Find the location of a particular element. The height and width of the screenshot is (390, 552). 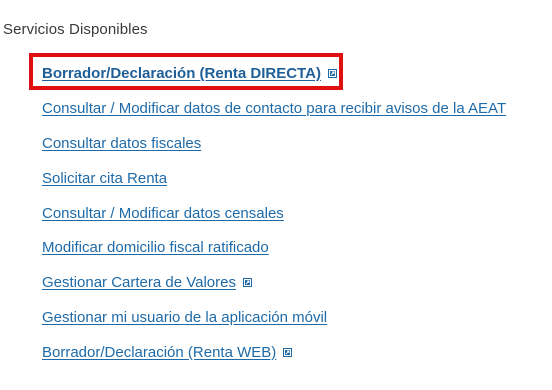

service-link-domicilio-fiscal: Modificar domicilio fiscal ratificado is located at coordinates (155, 247).